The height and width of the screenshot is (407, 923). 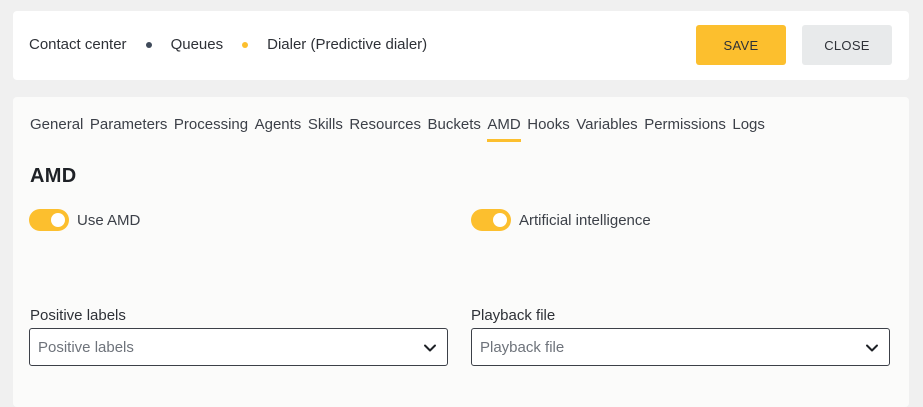 What do you see at coordinates (741, 45) in the screenshot?
I see `save-button: SAVE` at bounding box center [741, 45].